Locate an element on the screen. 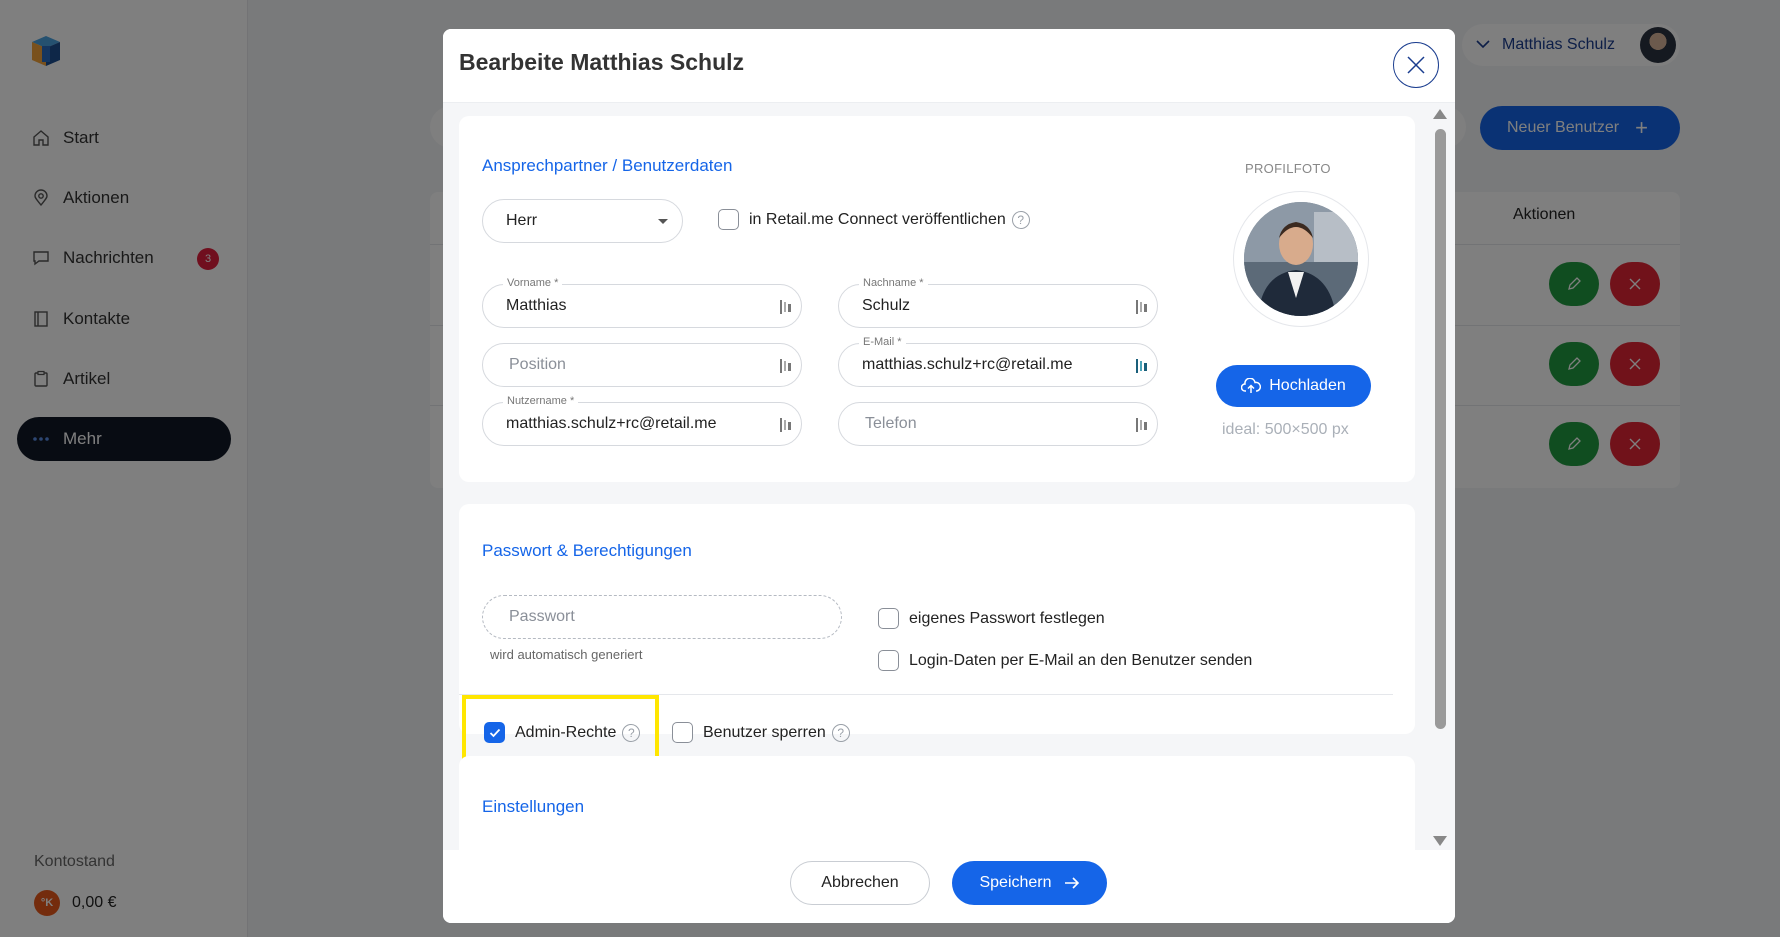 The width and height of the screenshot is (1780, 937). lock-user-label: Benutzer sperren is located at coordinates (764, 732).